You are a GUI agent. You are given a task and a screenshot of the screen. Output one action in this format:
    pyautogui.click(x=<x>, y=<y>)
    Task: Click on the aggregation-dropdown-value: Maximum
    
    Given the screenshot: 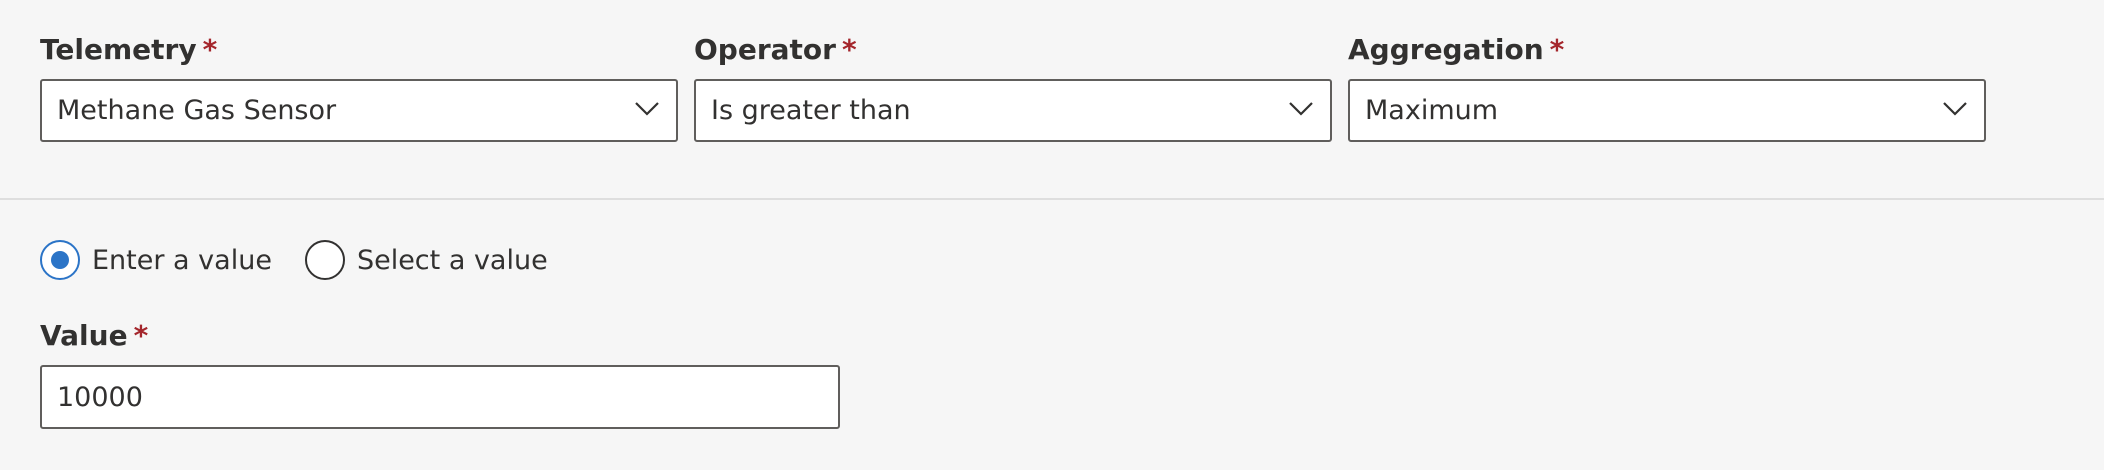 What is the action you would take?
    pyautogui.click(x=1432, y=110)
    